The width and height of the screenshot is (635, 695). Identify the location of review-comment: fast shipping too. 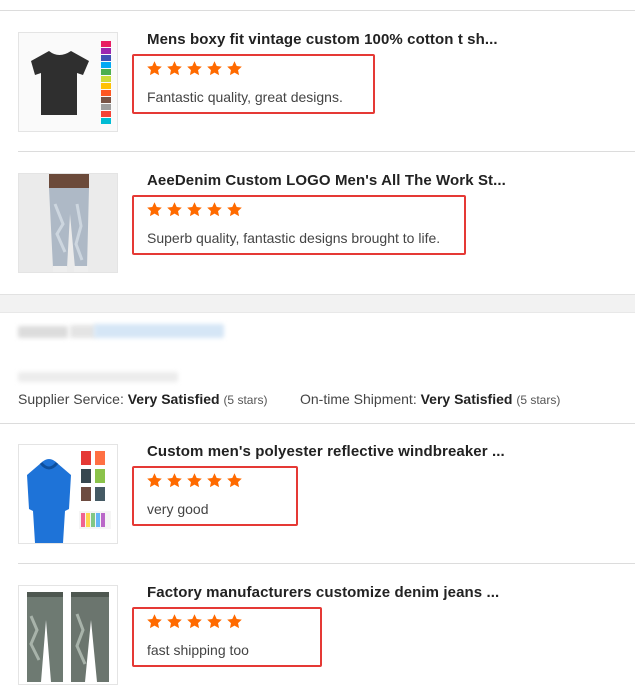
(198, 650).